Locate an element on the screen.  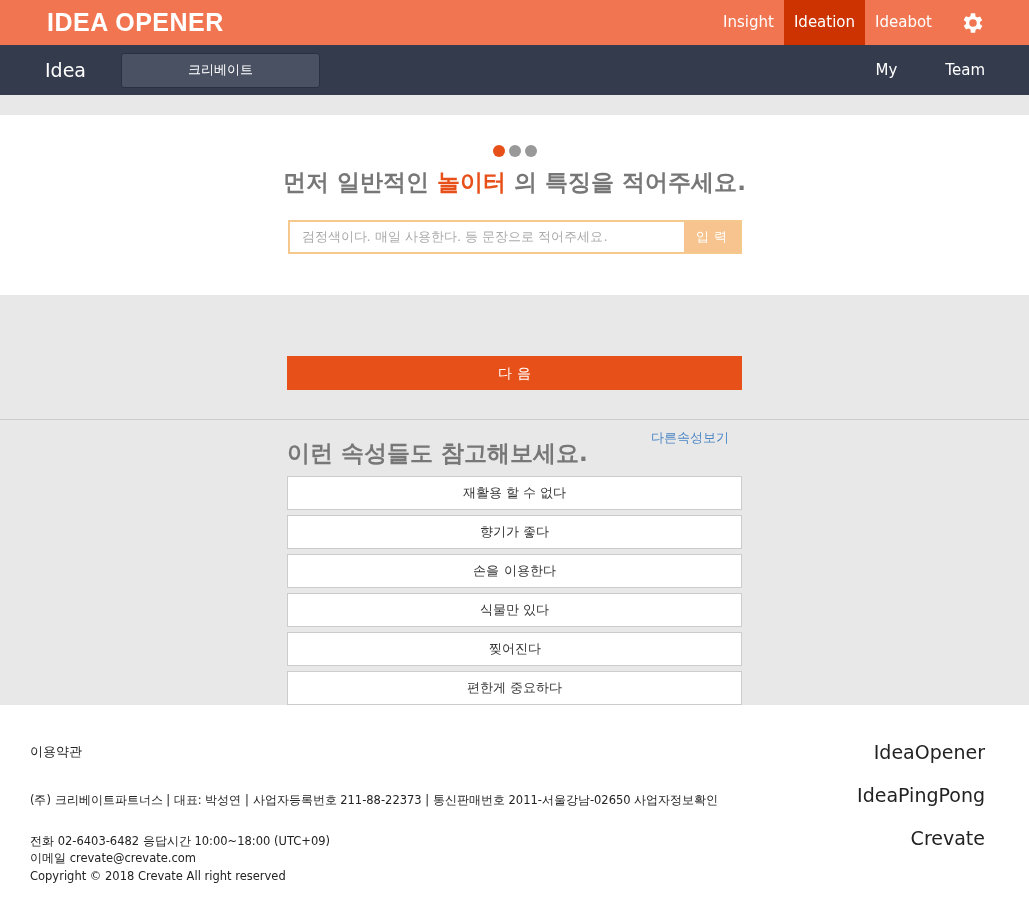
footer-link: IdeaPingPong is located at coordinates (921, 795).